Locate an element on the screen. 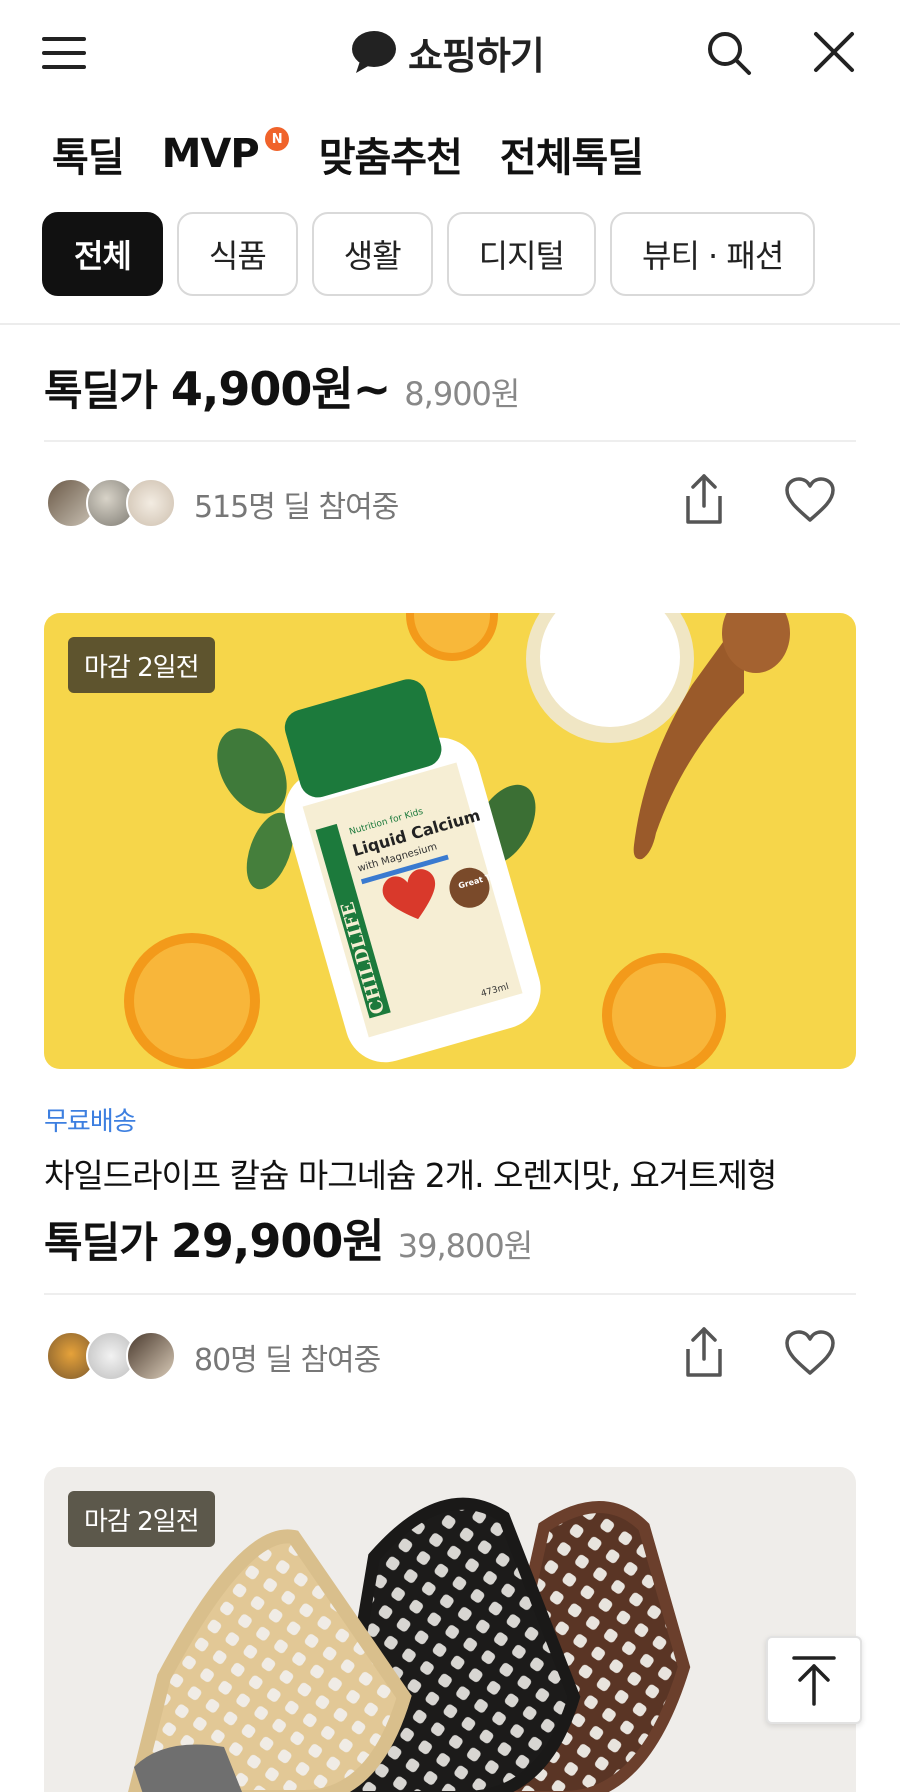 The image size is (900, 1792). app-title: 쇼핑하기 is located at coordinates (447, 52).